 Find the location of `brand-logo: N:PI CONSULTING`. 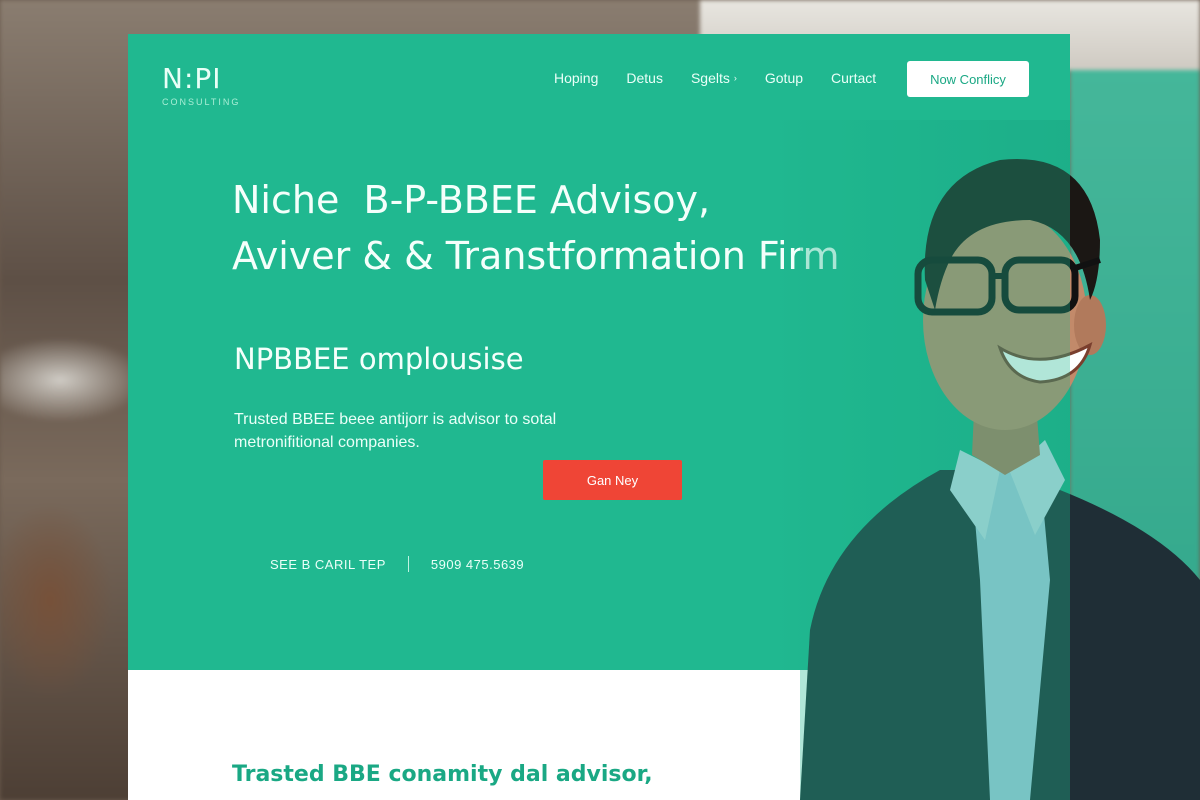

brand-logo: N:PI CONSULTING is located at coordinates (201, 84).